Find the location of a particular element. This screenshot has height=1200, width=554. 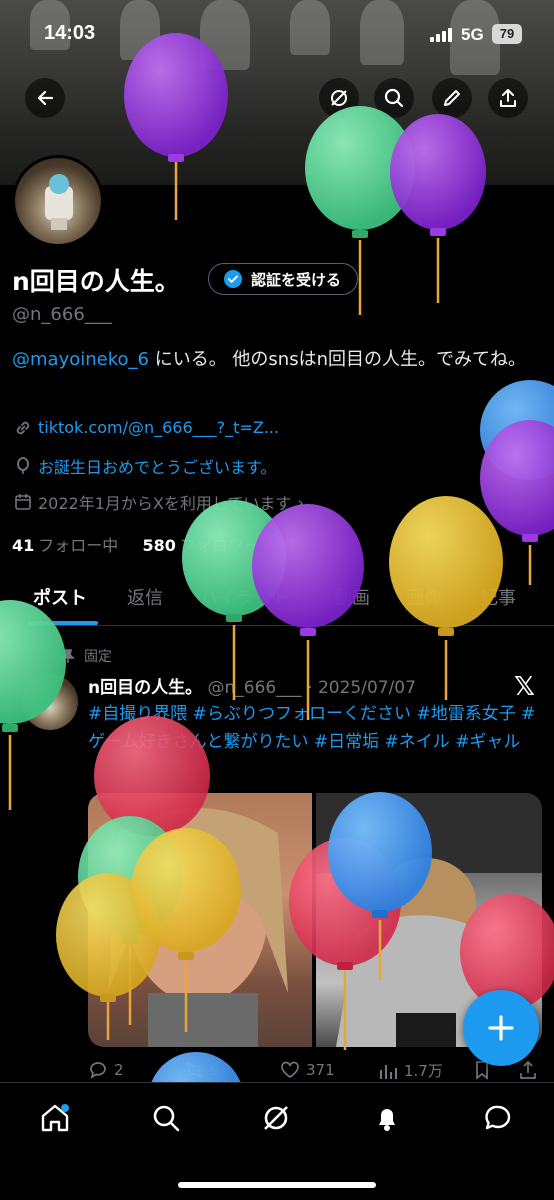

x-logo-icon: 𝕏 is located at coordinates (524, 687).